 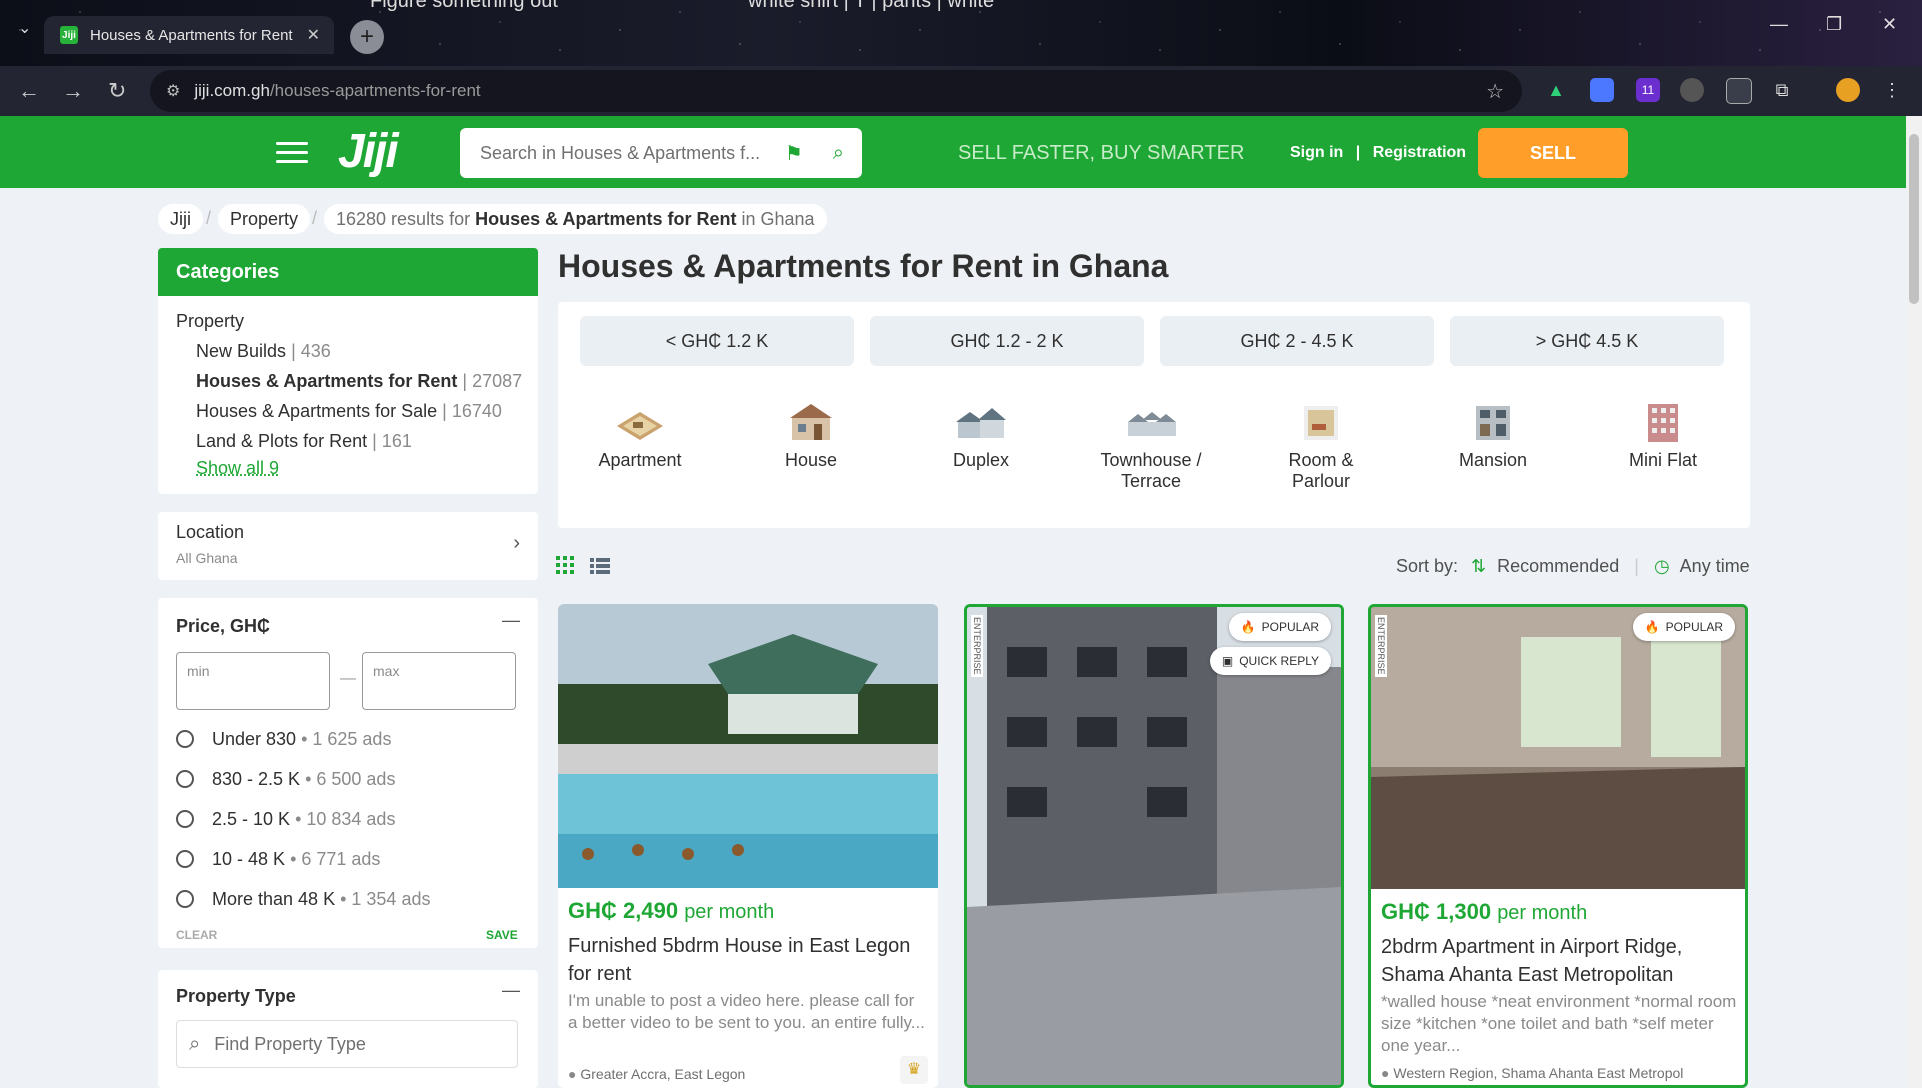 What do you see at coordinates (600, 566) in the screenshot?
I see `list-view-icon` at bounding box center [600, 566].